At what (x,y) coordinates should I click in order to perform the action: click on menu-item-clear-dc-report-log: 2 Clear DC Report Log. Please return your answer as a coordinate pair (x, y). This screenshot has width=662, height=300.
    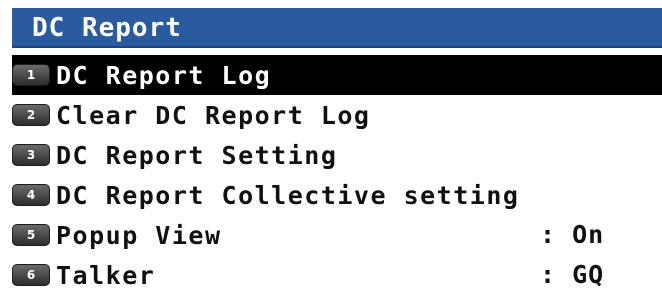
    Looking at the image, I should click on (337, 115).